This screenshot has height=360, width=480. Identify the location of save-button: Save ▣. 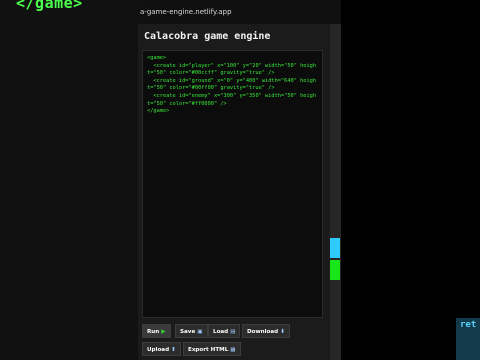
(191, 331).